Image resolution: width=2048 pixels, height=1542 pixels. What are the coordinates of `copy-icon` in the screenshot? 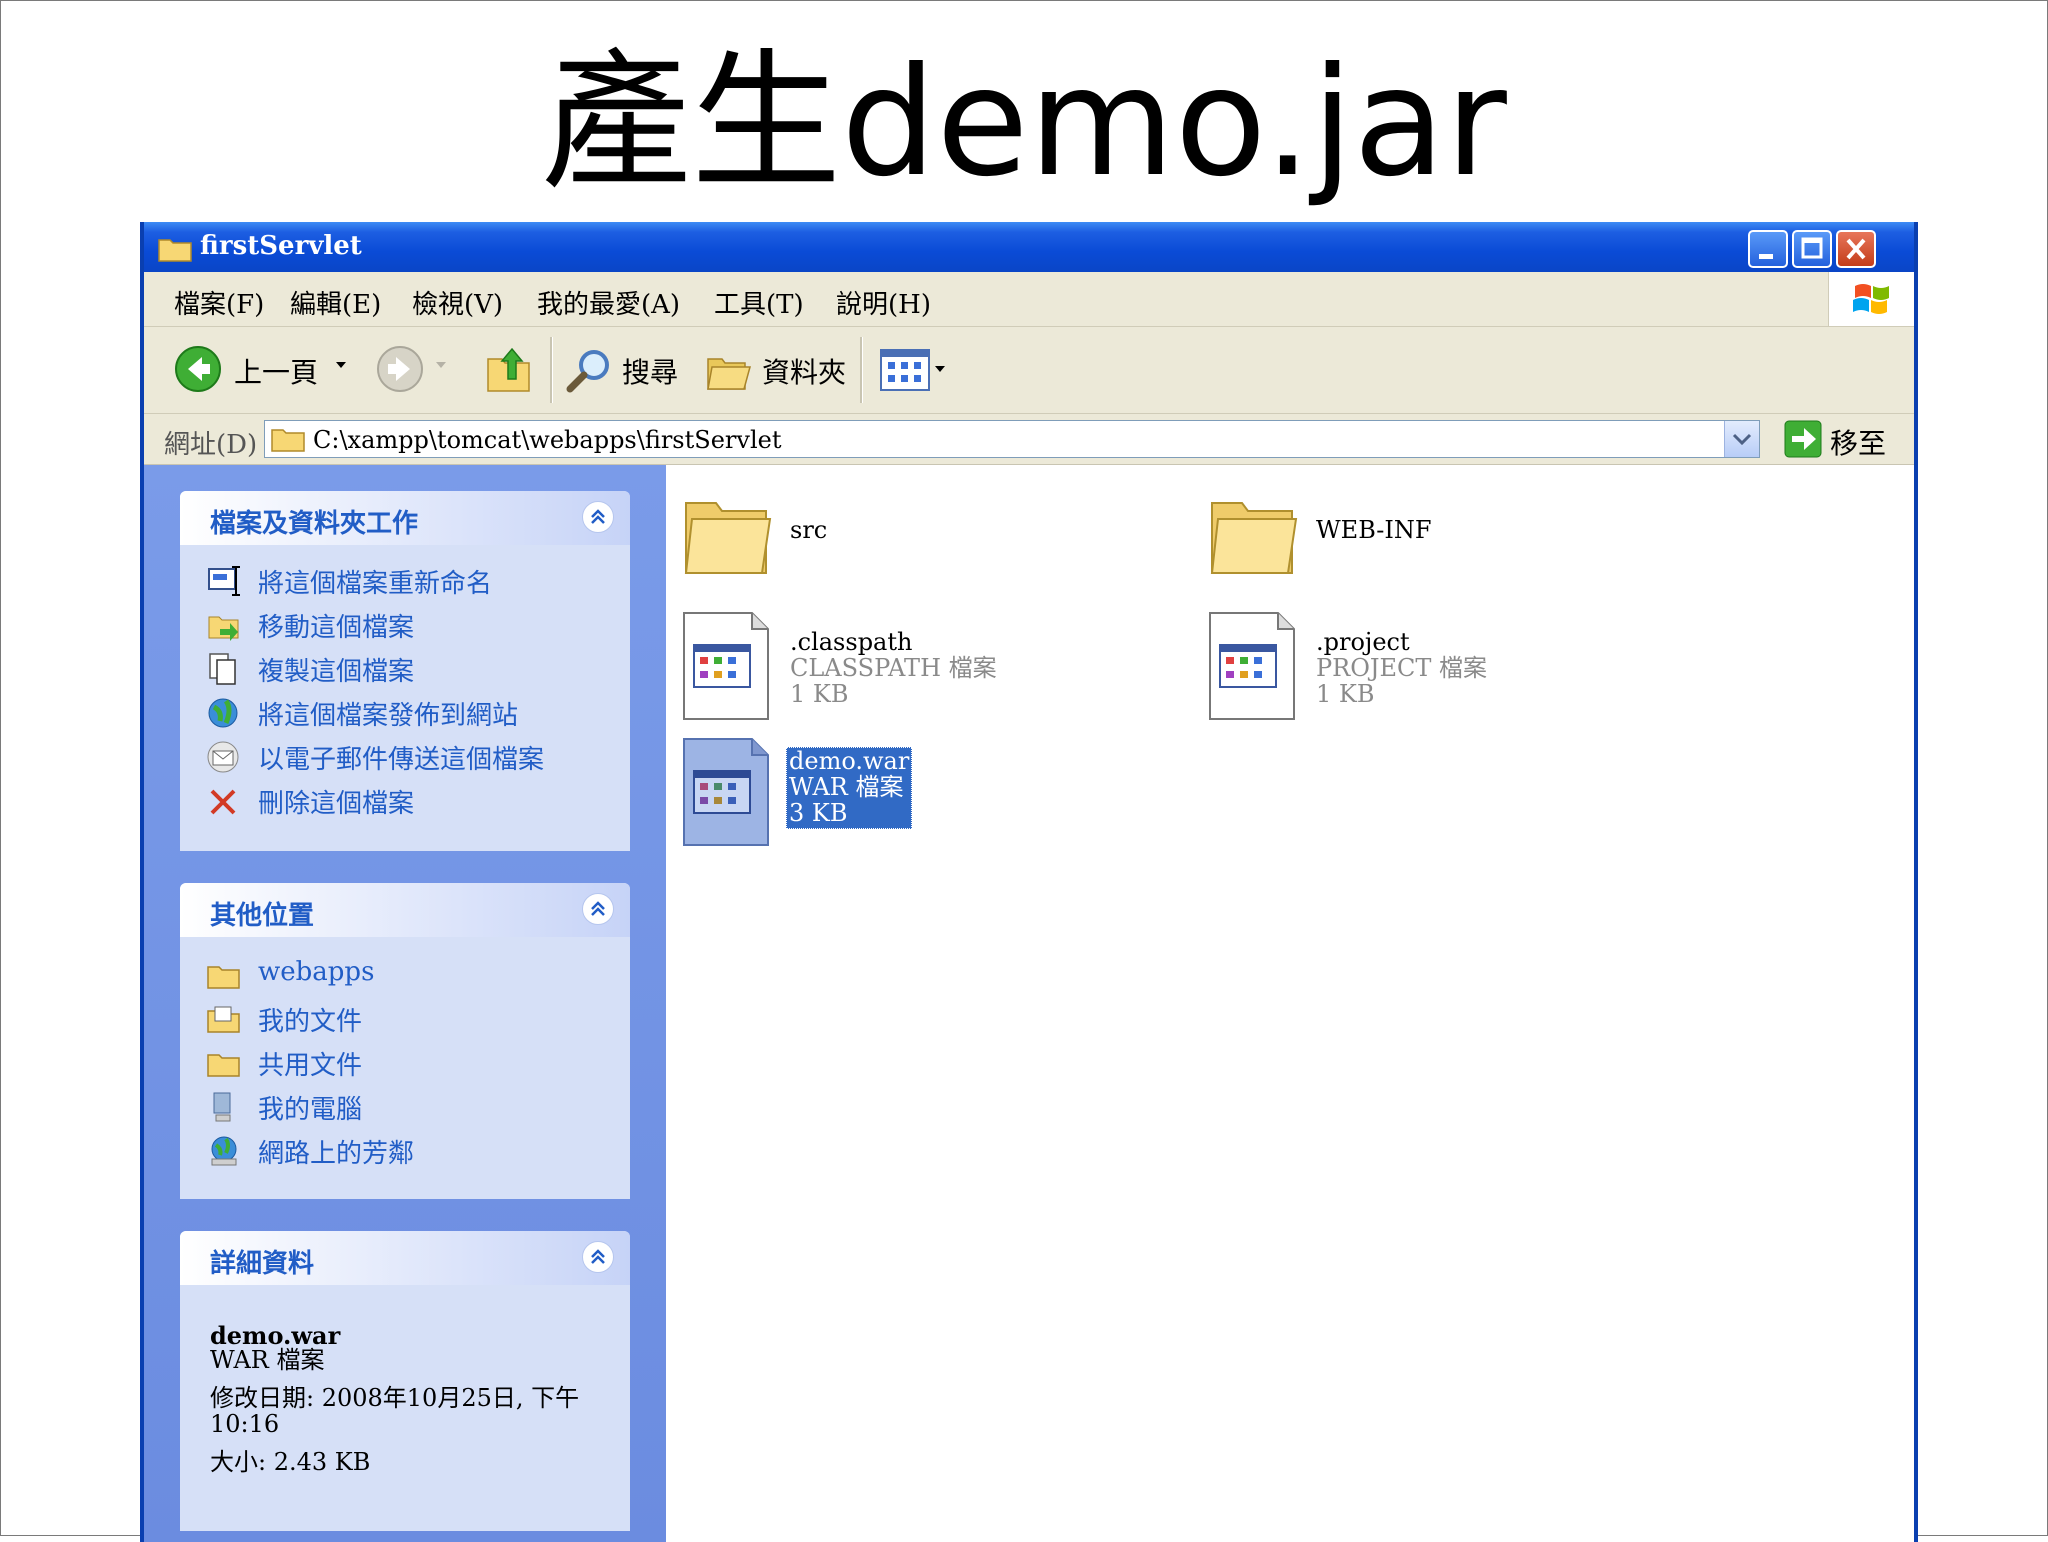 It's located at (224, 669).